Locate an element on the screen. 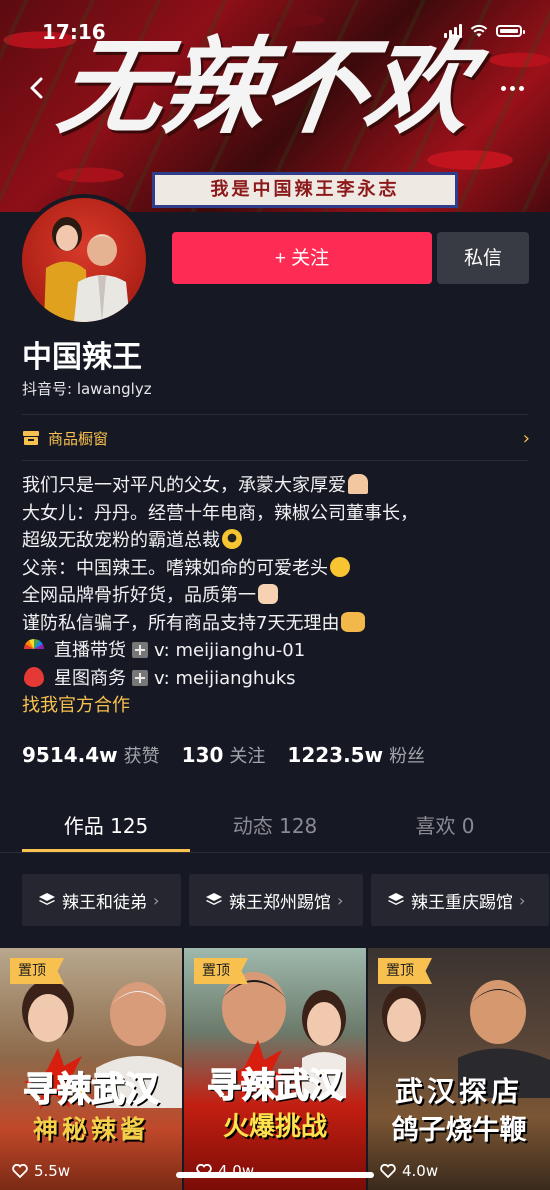  message-button: 私信 is located at coordinates (483, 258).